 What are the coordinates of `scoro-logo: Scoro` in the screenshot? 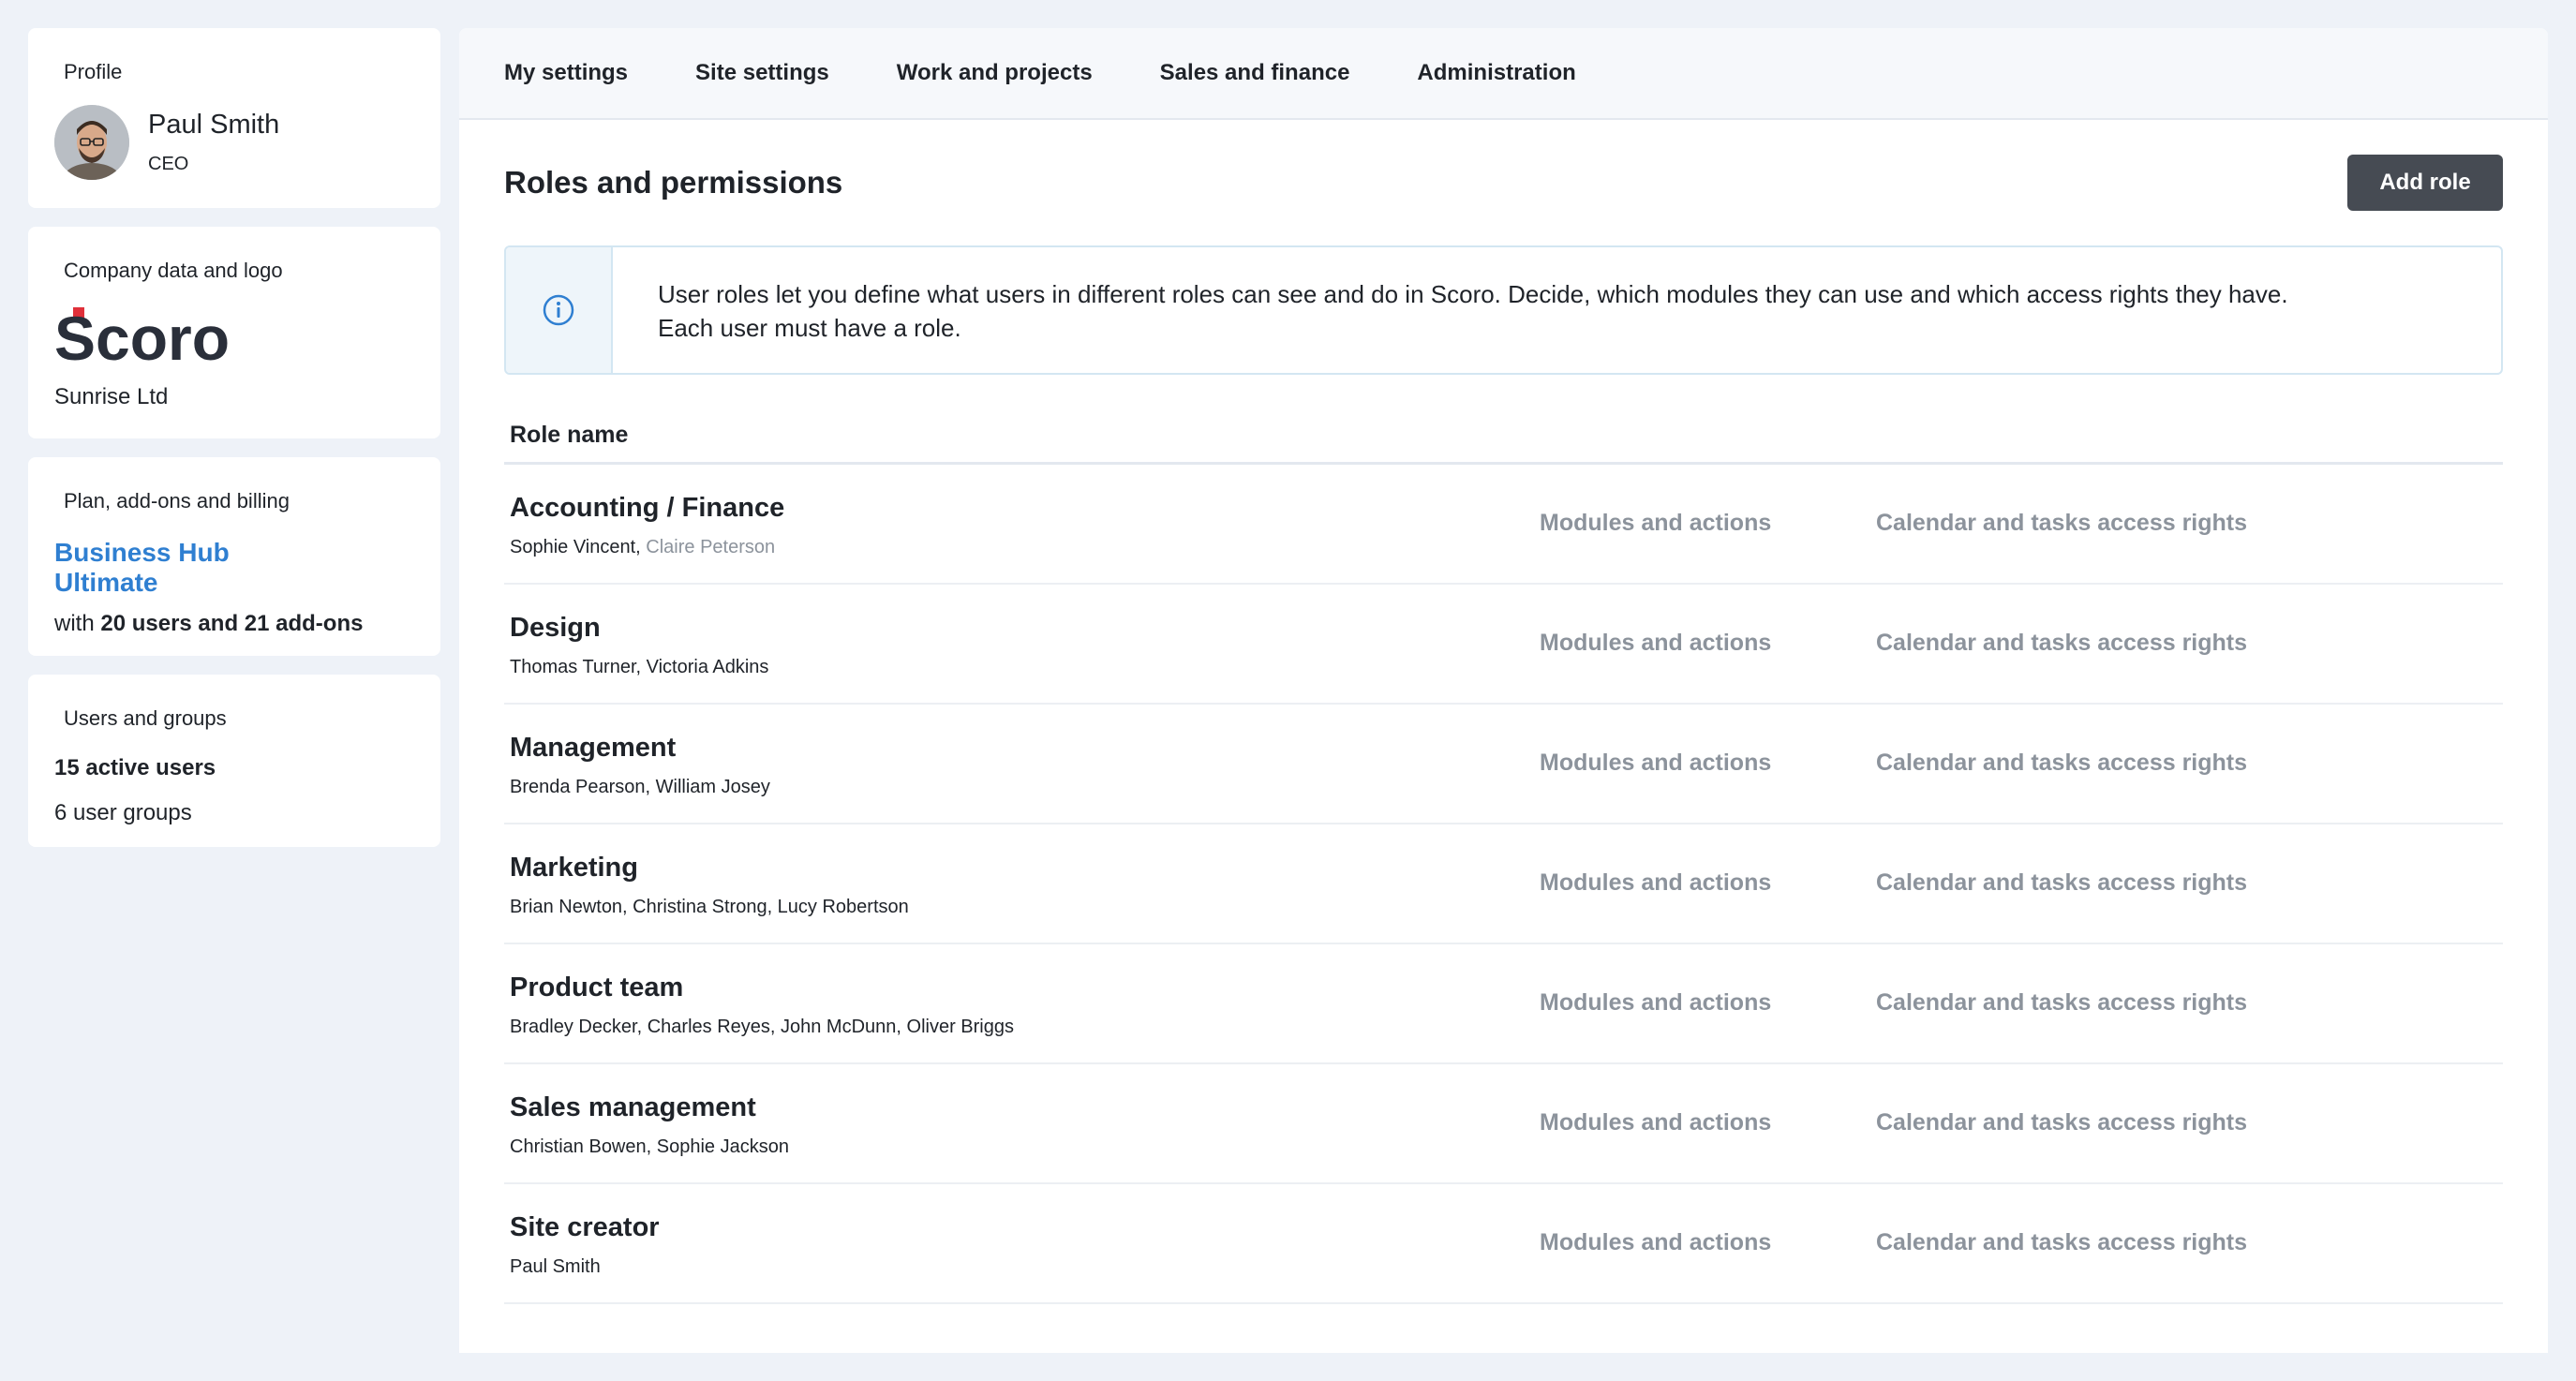 It's located at (234, 338).